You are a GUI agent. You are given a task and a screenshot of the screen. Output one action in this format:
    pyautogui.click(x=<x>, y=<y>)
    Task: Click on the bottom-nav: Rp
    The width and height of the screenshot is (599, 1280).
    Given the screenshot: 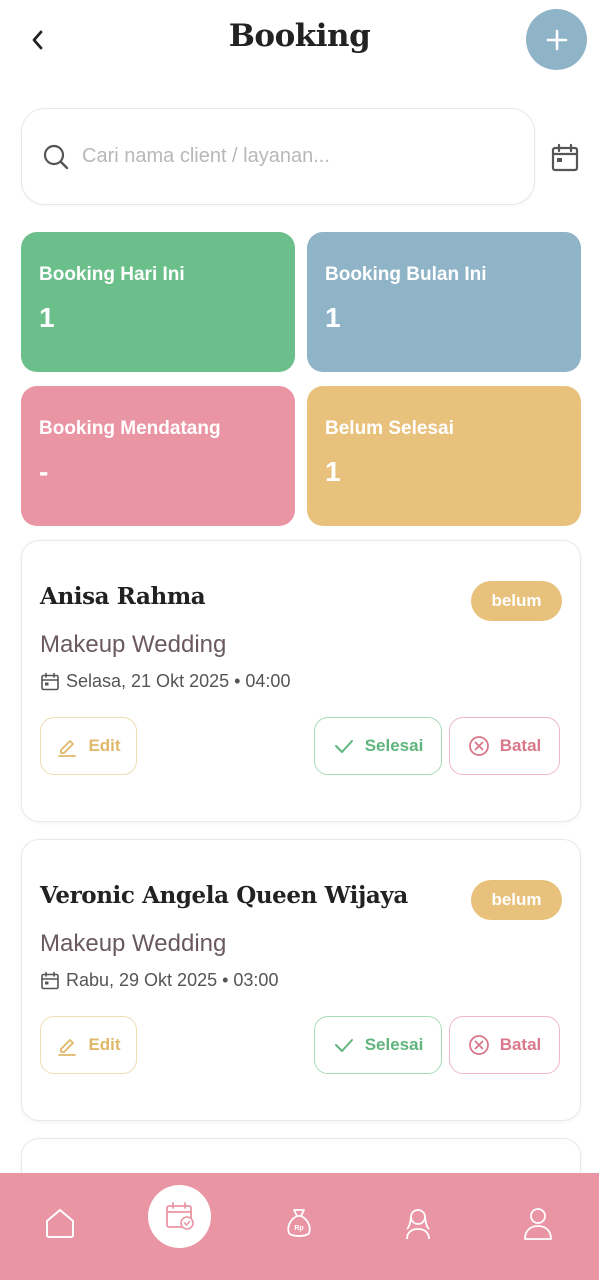 What is the action you would take?
    pyautogui.click(x=299, y=1226)
    